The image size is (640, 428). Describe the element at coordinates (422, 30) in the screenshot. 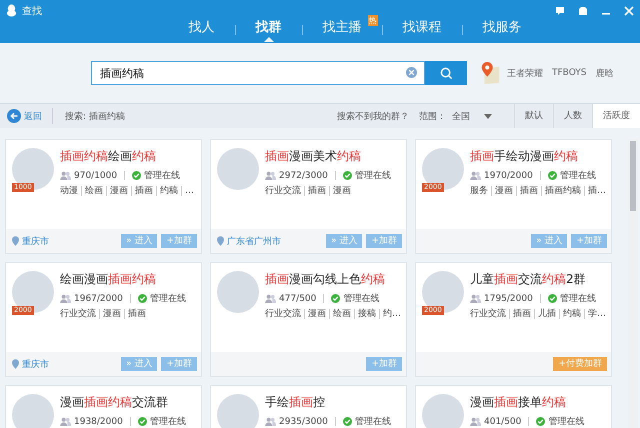

I see `nav-tab: 找课程` at that location.